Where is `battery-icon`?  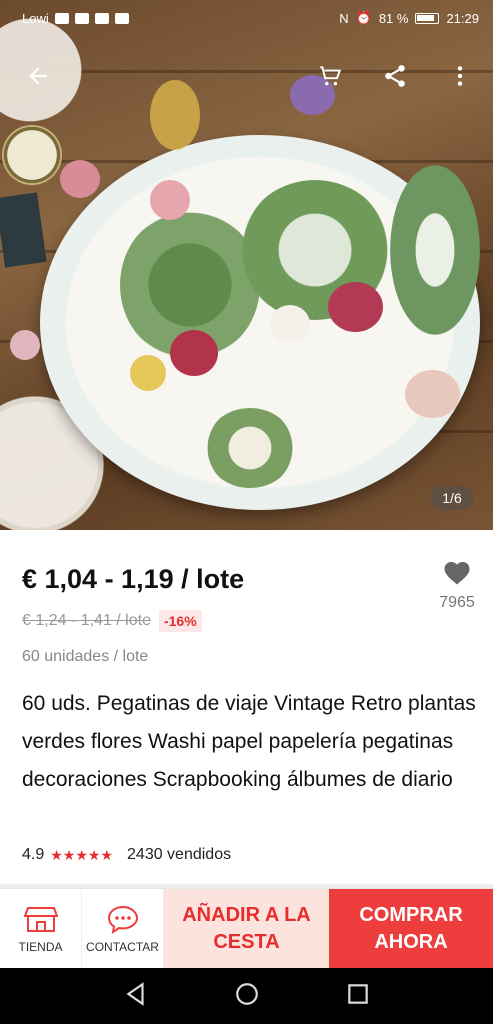 battery-icon is located at coordinates (427, 18).